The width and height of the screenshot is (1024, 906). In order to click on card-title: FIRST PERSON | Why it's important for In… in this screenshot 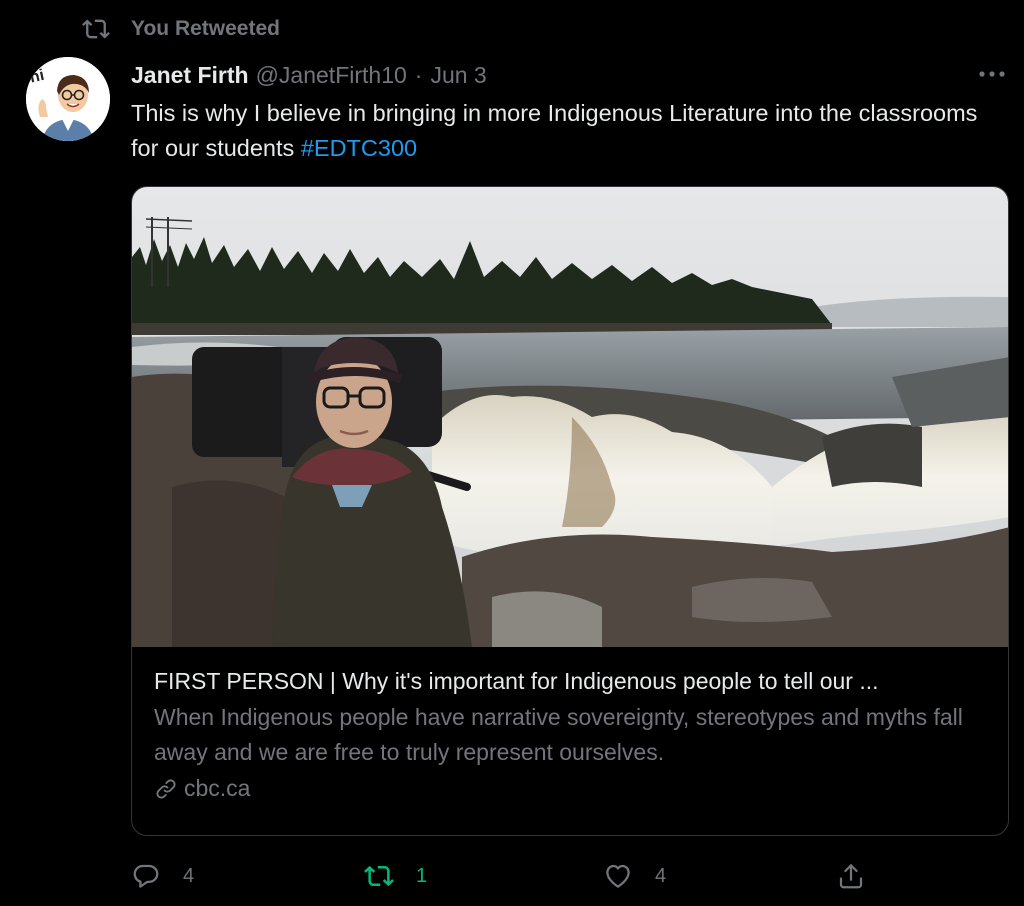, I will do `click(572, 681)`.